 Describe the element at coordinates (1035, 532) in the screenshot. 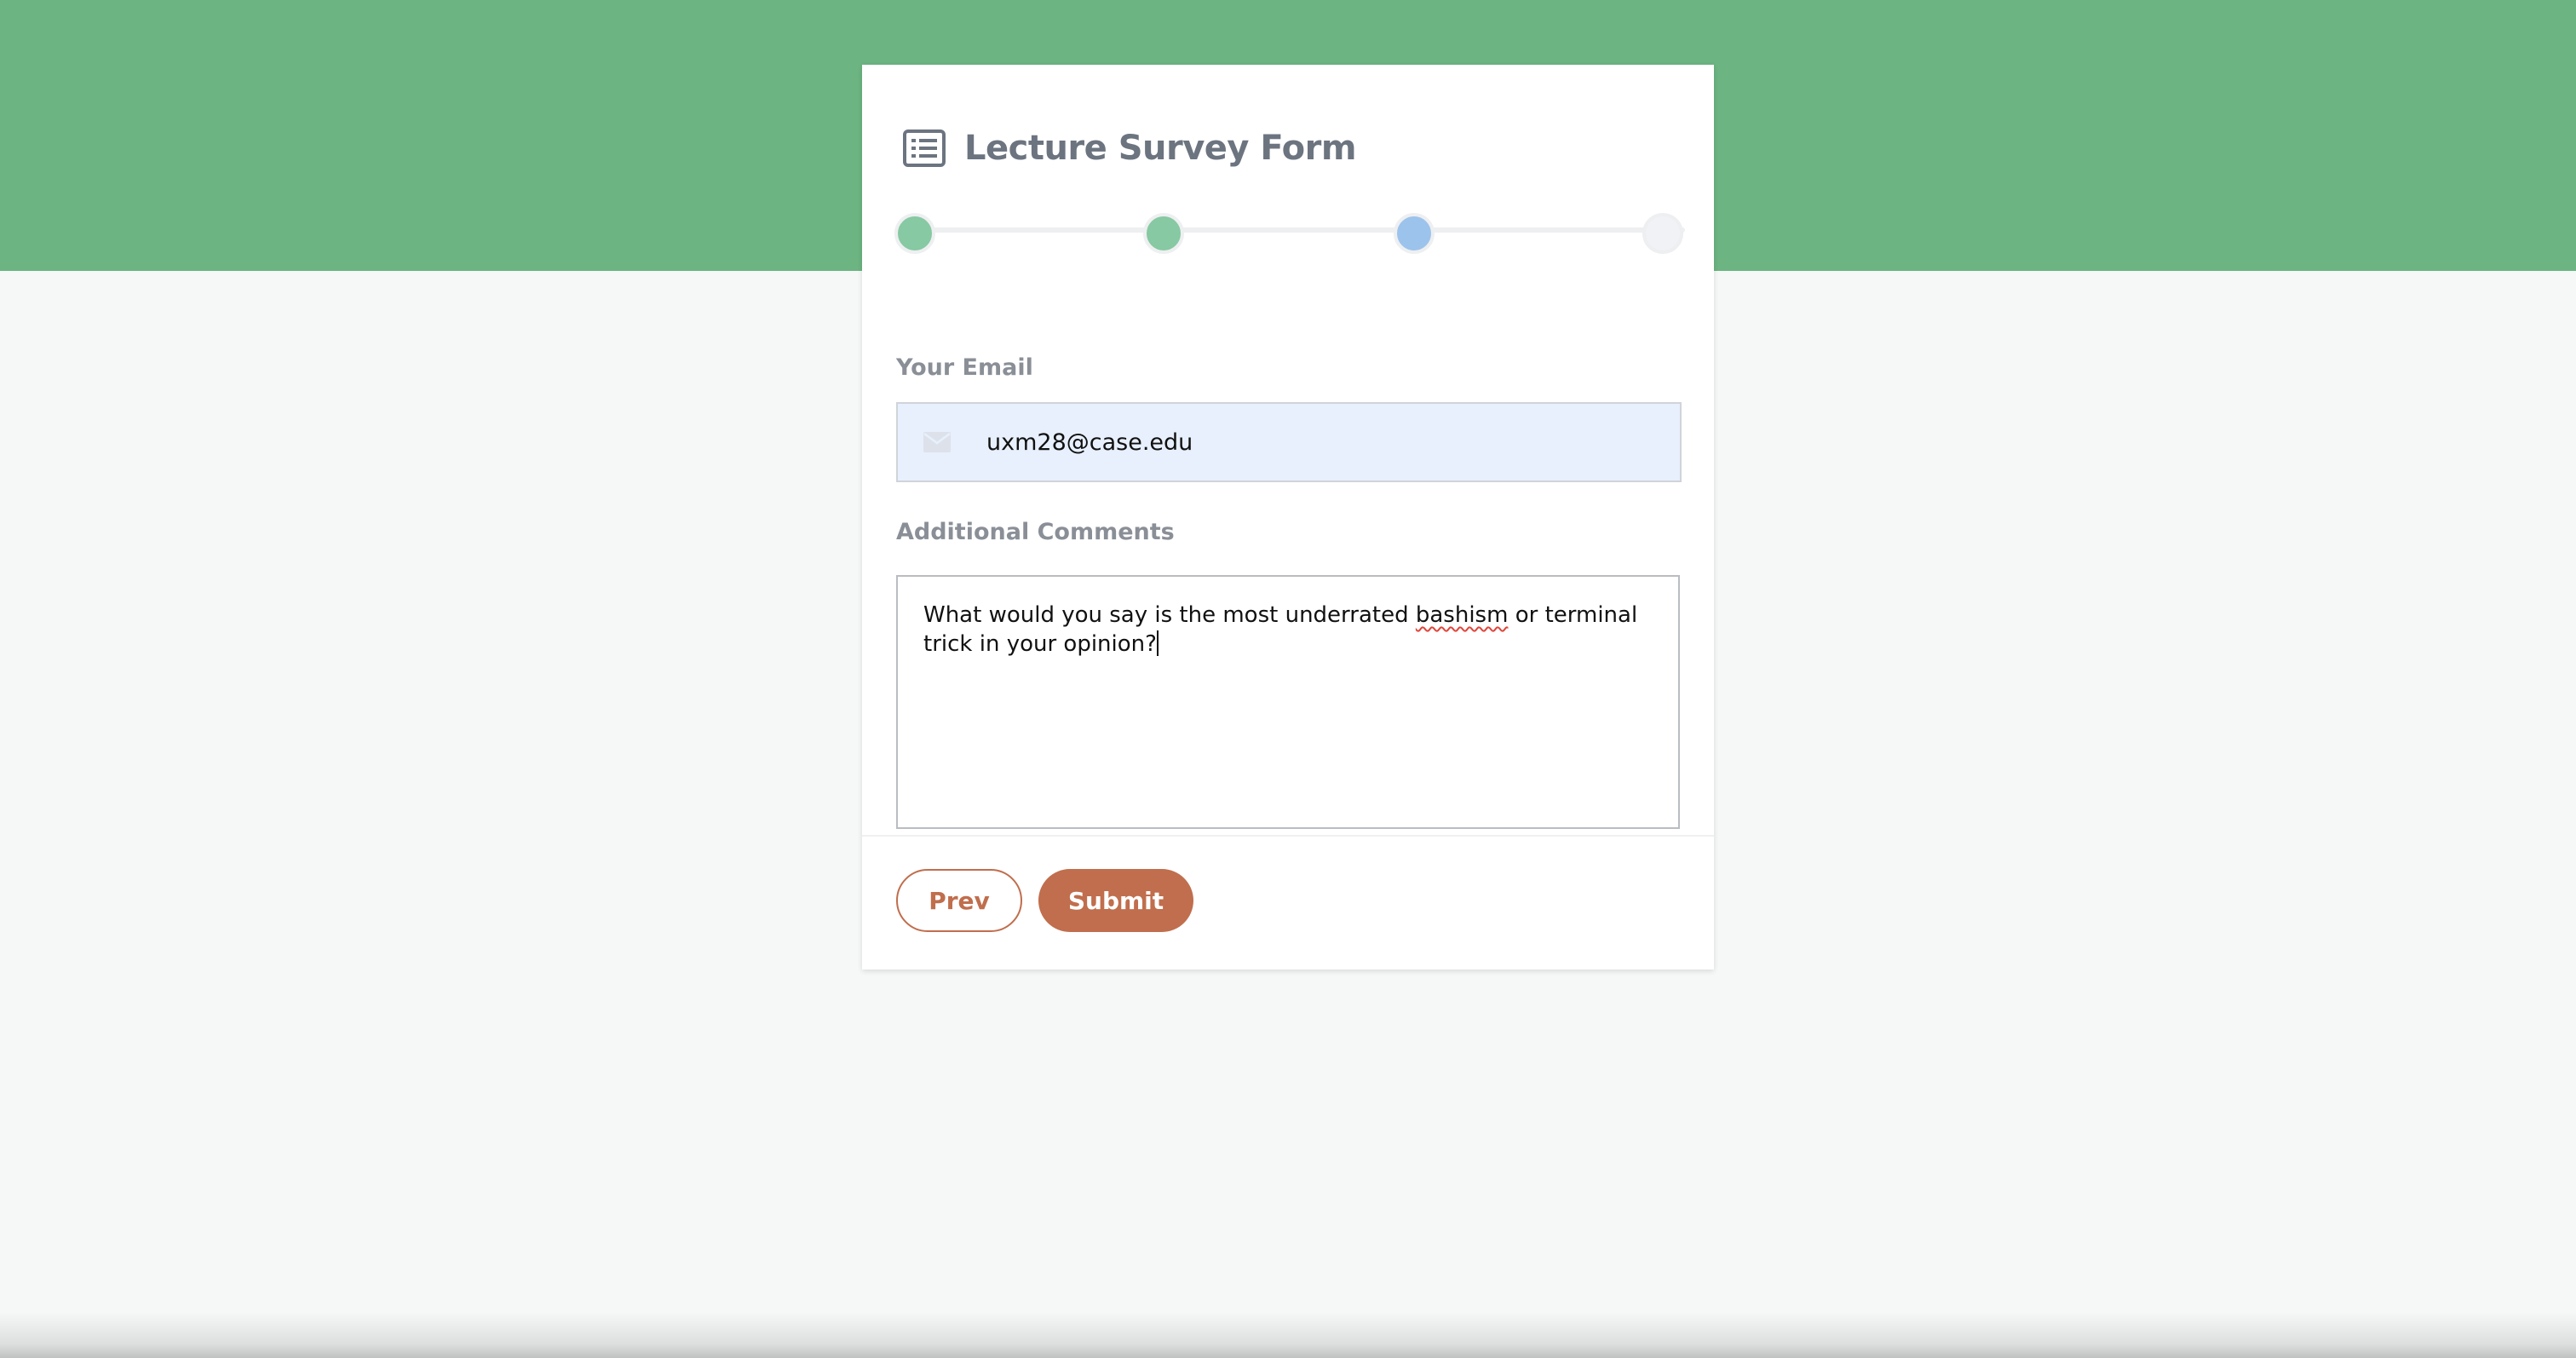

I see `comments-label: Additional Comments` at that location.